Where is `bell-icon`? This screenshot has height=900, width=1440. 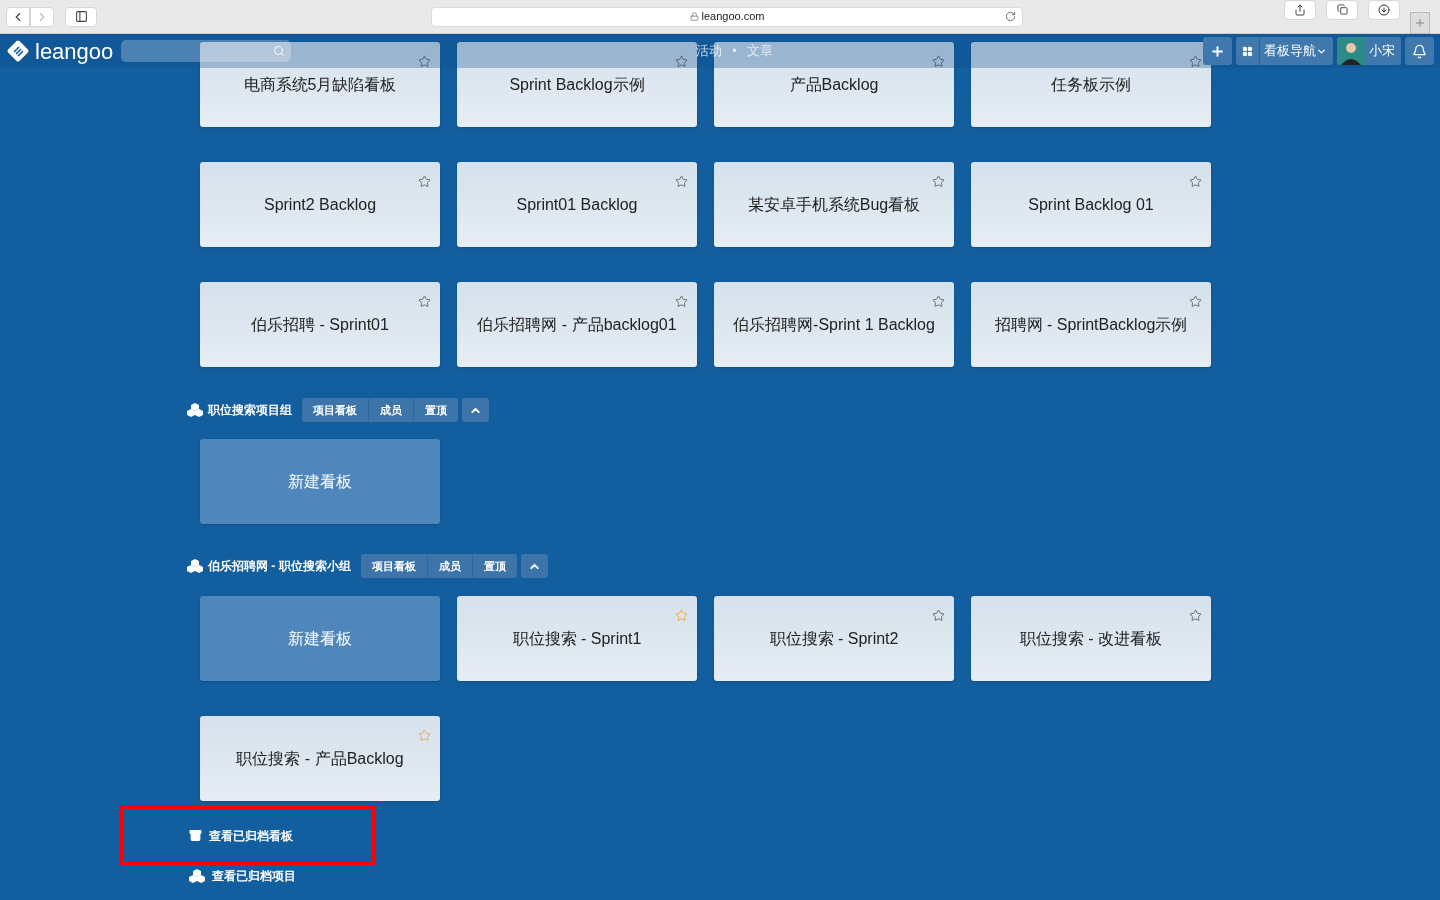 bell-icon is located at coordinates (1419, 51).